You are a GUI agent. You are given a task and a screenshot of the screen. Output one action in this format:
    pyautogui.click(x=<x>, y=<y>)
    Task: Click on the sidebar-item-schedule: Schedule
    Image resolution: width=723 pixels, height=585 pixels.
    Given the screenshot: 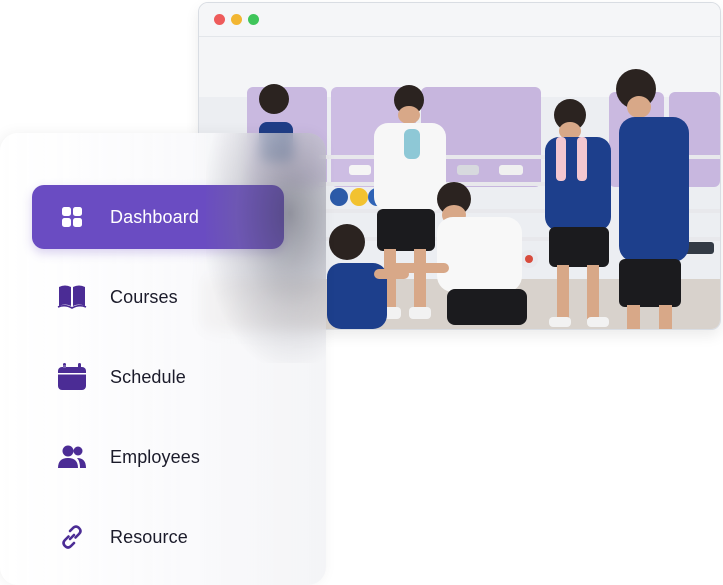 What is the action you would take?
    pyautogui.click(x=158, y=377)
    